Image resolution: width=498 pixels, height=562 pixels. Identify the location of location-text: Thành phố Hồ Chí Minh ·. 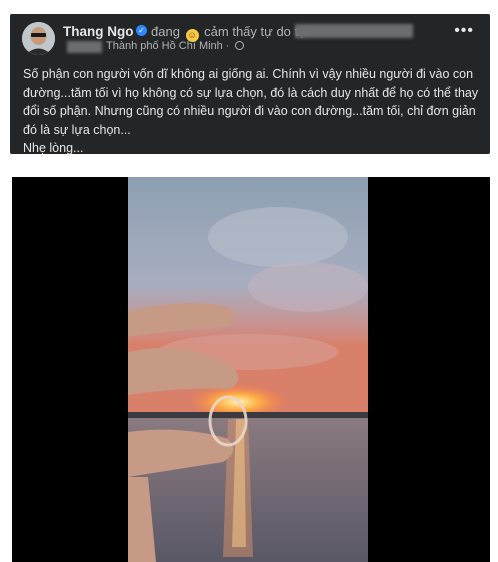
(168, 46).